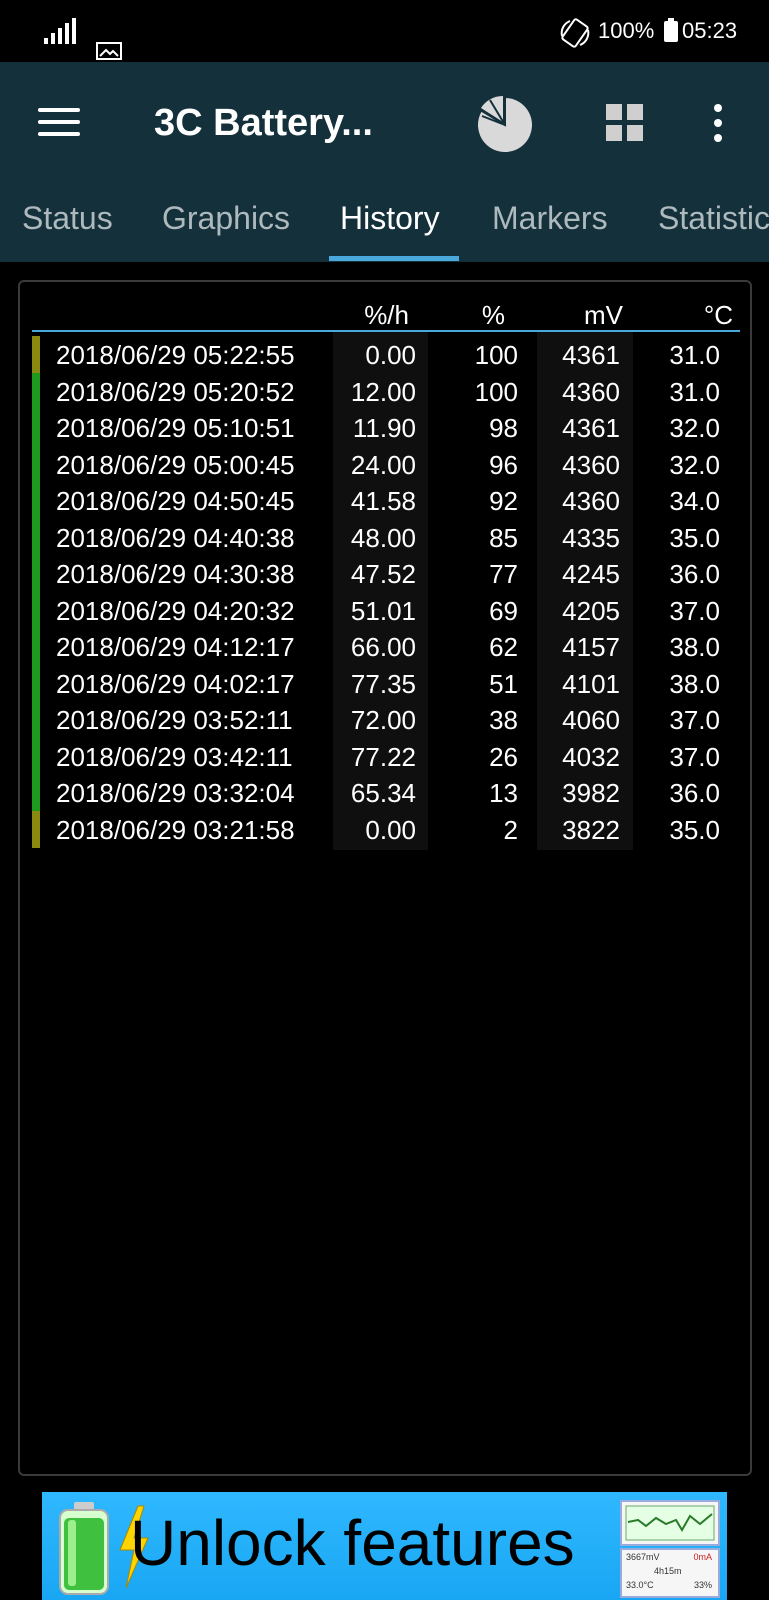  What do you see at coordinates (352, 1543) in the screenshot?
I see `ad-headline: Unlock features` at bounding box center [352, 1543].